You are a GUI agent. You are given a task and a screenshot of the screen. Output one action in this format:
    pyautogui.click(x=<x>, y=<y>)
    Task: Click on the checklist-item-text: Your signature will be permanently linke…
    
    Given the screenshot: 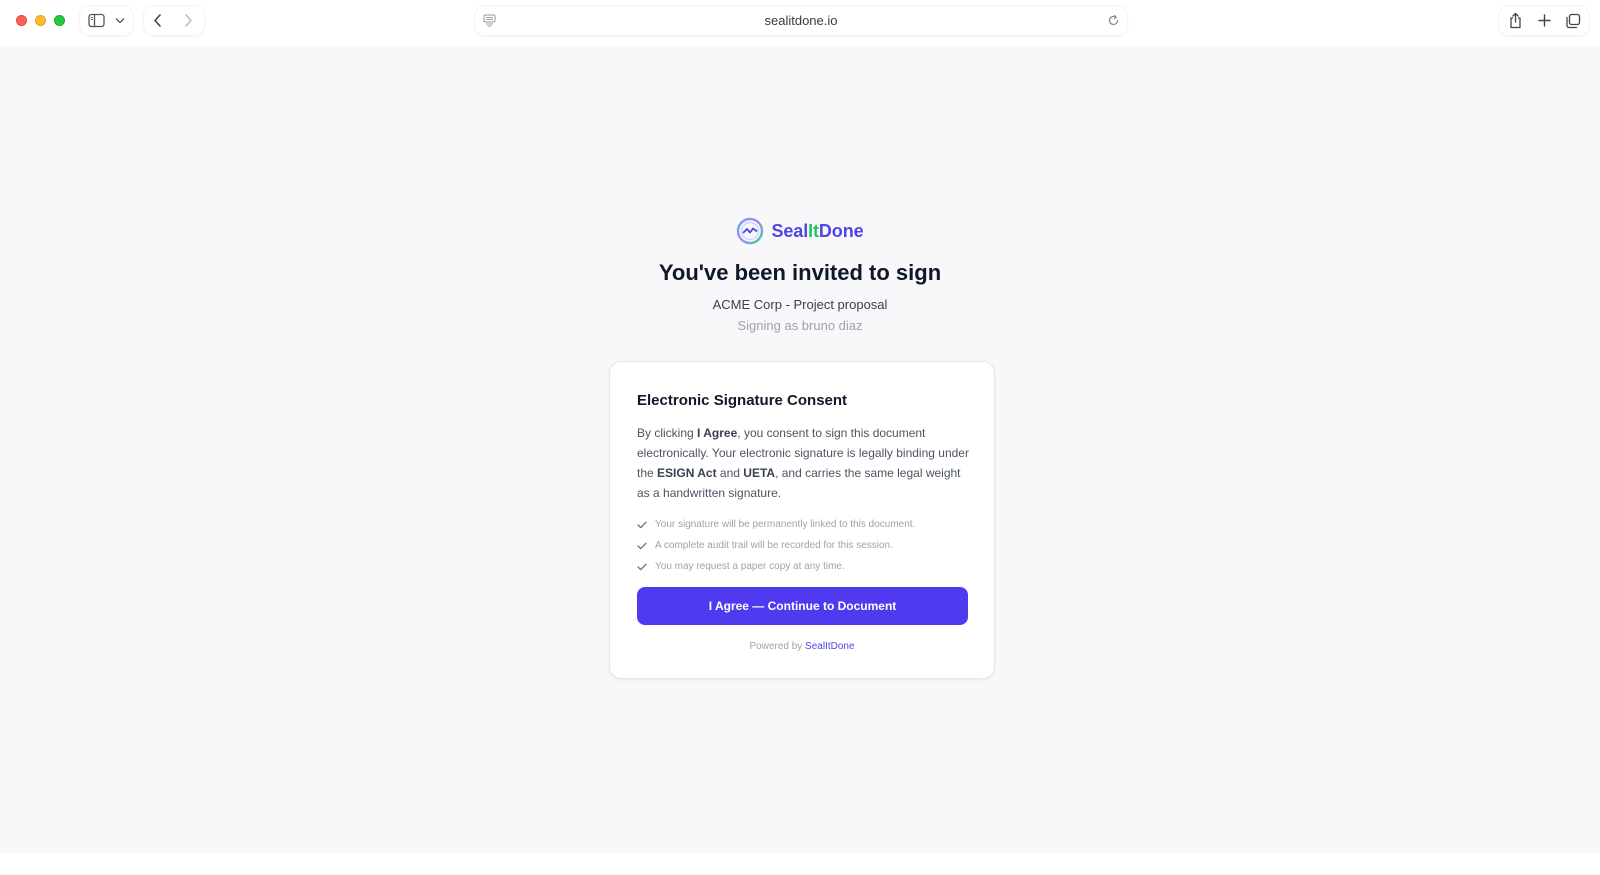 What is the action you would take?
    pyautogui.click(x=785, y=524)
    